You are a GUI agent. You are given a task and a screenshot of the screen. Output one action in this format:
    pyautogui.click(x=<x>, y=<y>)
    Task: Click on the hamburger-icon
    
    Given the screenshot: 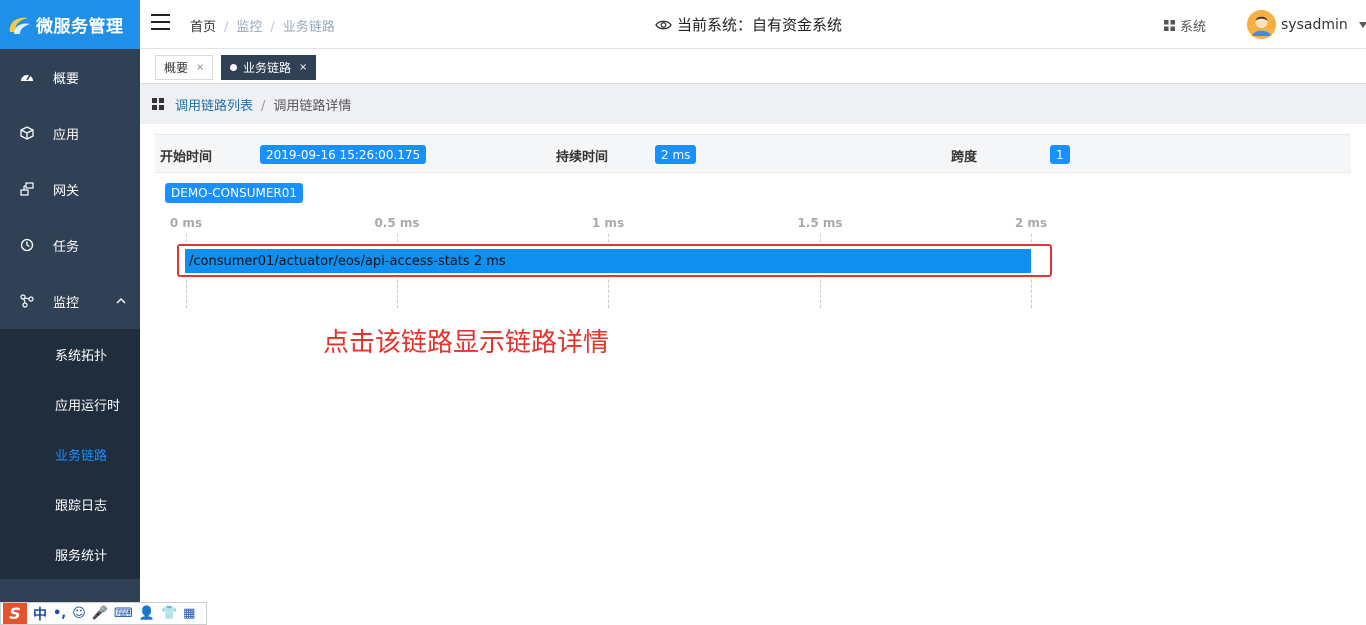 What is the action you would take?
    pyautogui.click(x=160, y=22)
    